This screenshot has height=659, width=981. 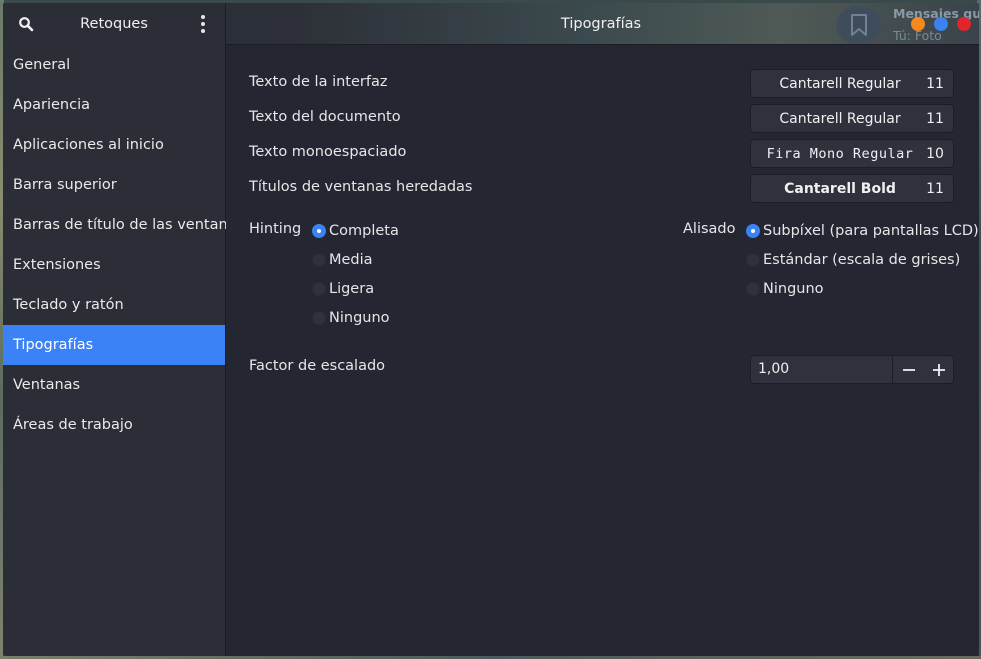 What do you see at coordinates (343, 289) in the screenshot?
I see `hinting-option-slight: Ligera` at bounding box center [343, 289].